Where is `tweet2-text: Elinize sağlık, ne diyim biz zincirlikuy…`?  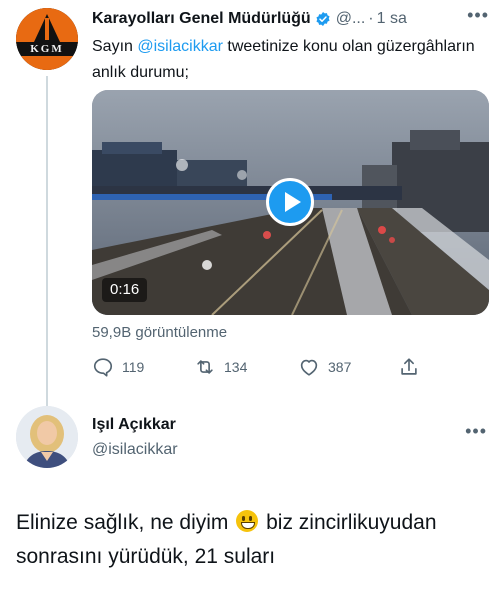 tweet2-text: Elinize sağlık, ne diyim biz zincirlikuy… is located at coordinates (251, 540).